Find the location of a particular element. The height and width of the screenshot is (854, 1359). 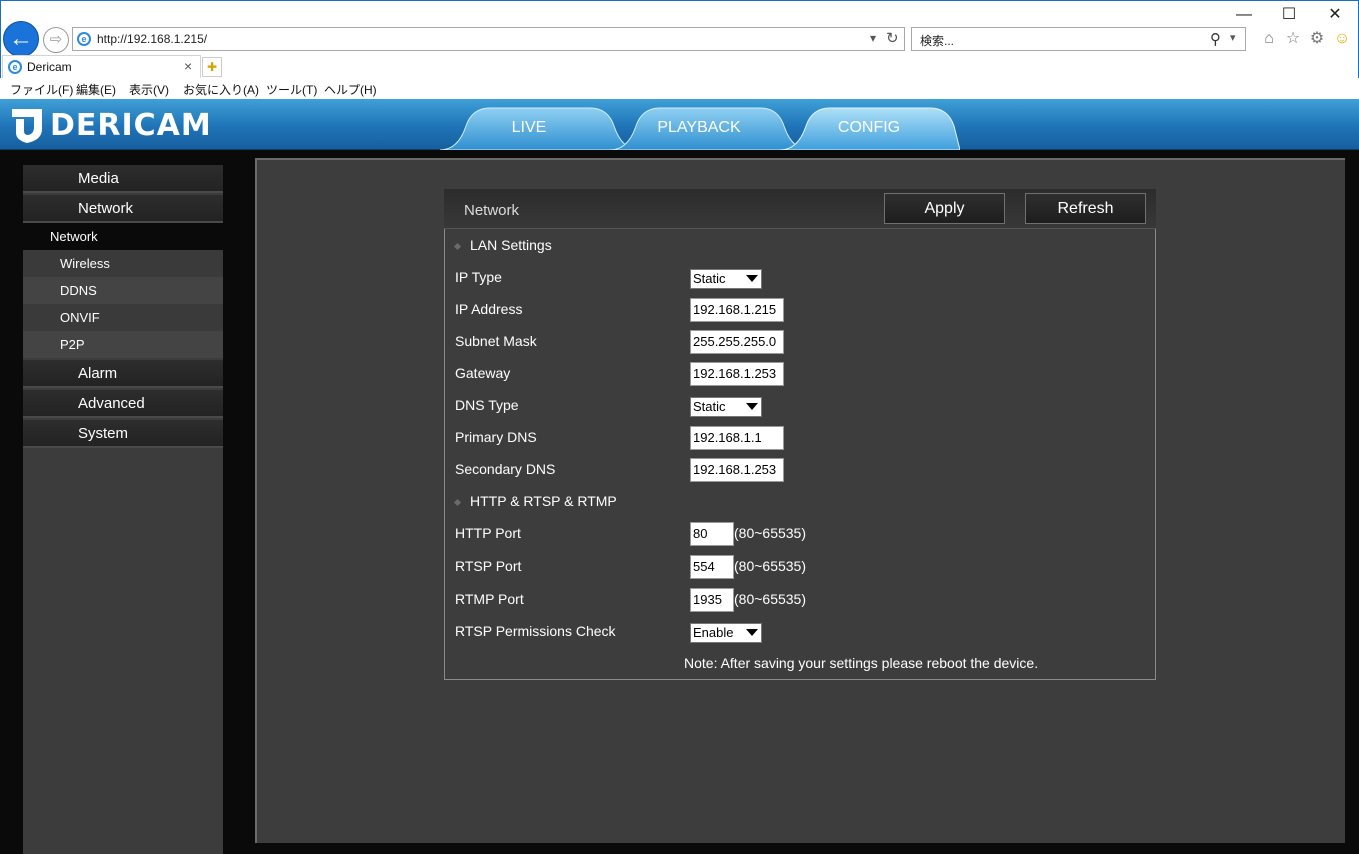

rtsp-permissions-select: Enable is located at coordinates (726, 633).